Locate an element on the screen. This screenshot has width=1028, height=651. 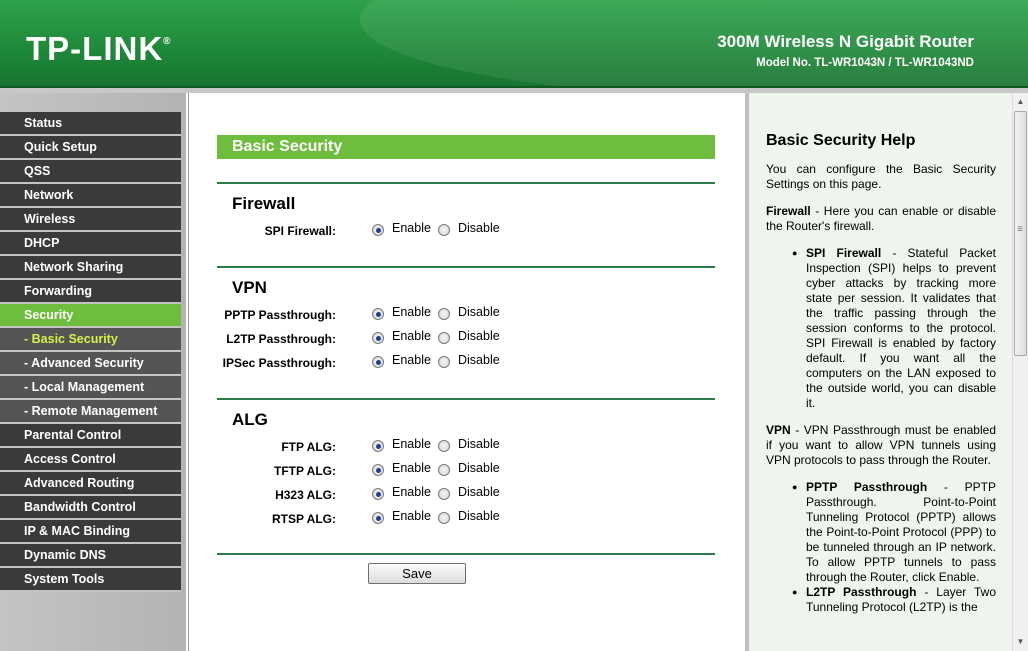
spi-firewall-disable-option: Disable is located at coordinates (469, 228).